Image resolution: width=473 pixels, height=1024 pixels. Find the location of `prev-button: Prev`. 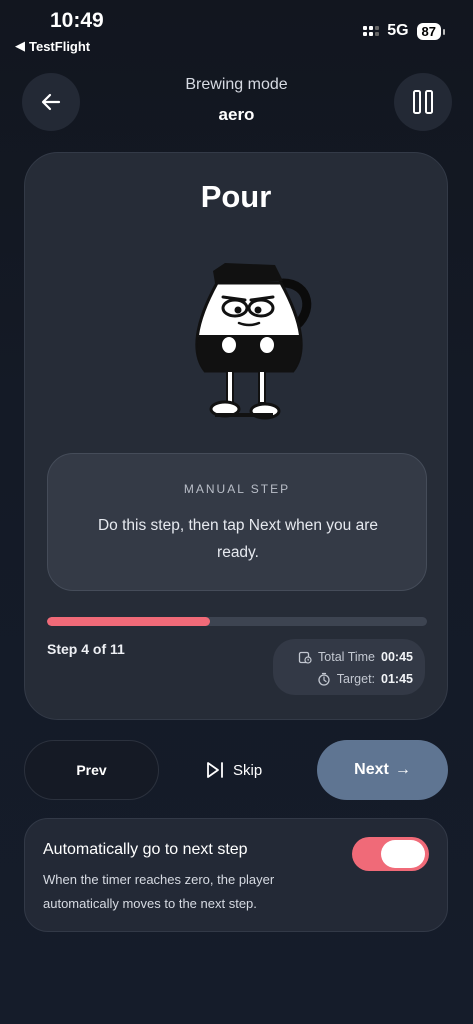

prev-button: Prev is located at coordinates (91, 770).